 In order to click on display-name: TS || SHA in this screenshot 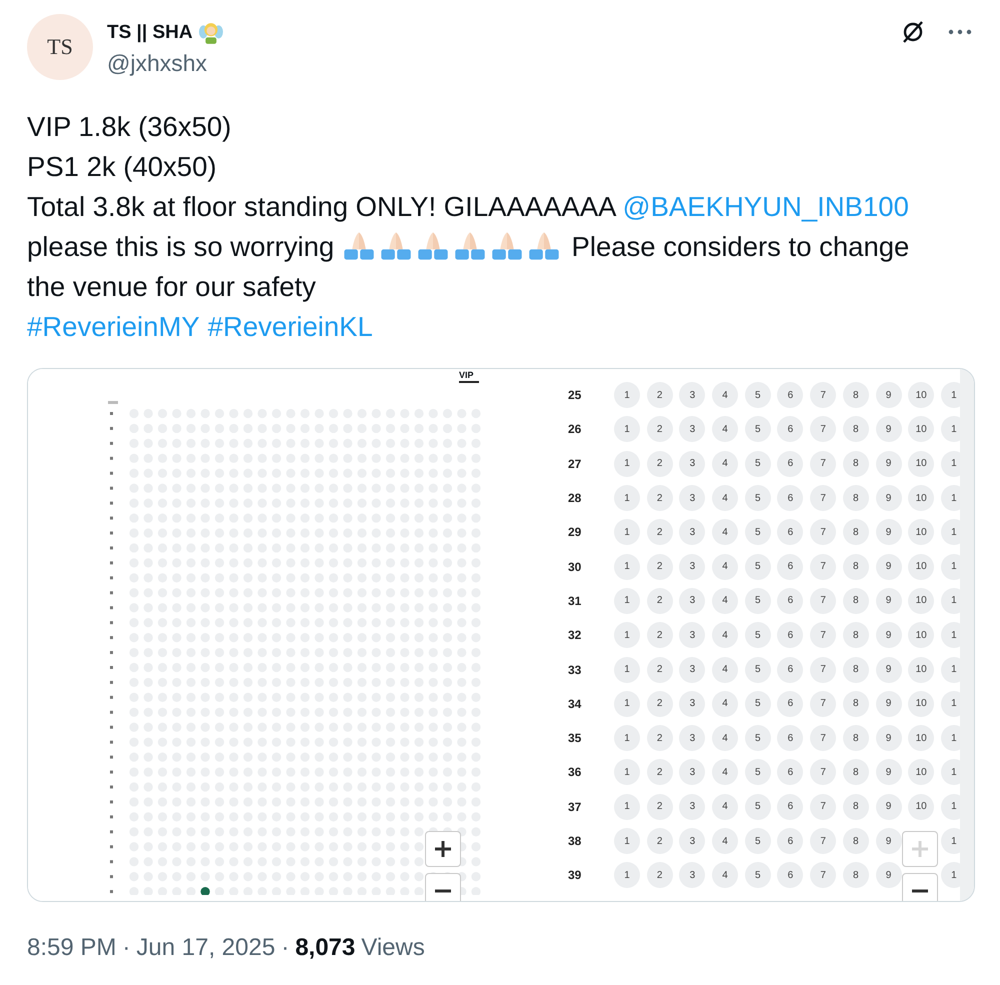, I will do `click(150, 33)`.